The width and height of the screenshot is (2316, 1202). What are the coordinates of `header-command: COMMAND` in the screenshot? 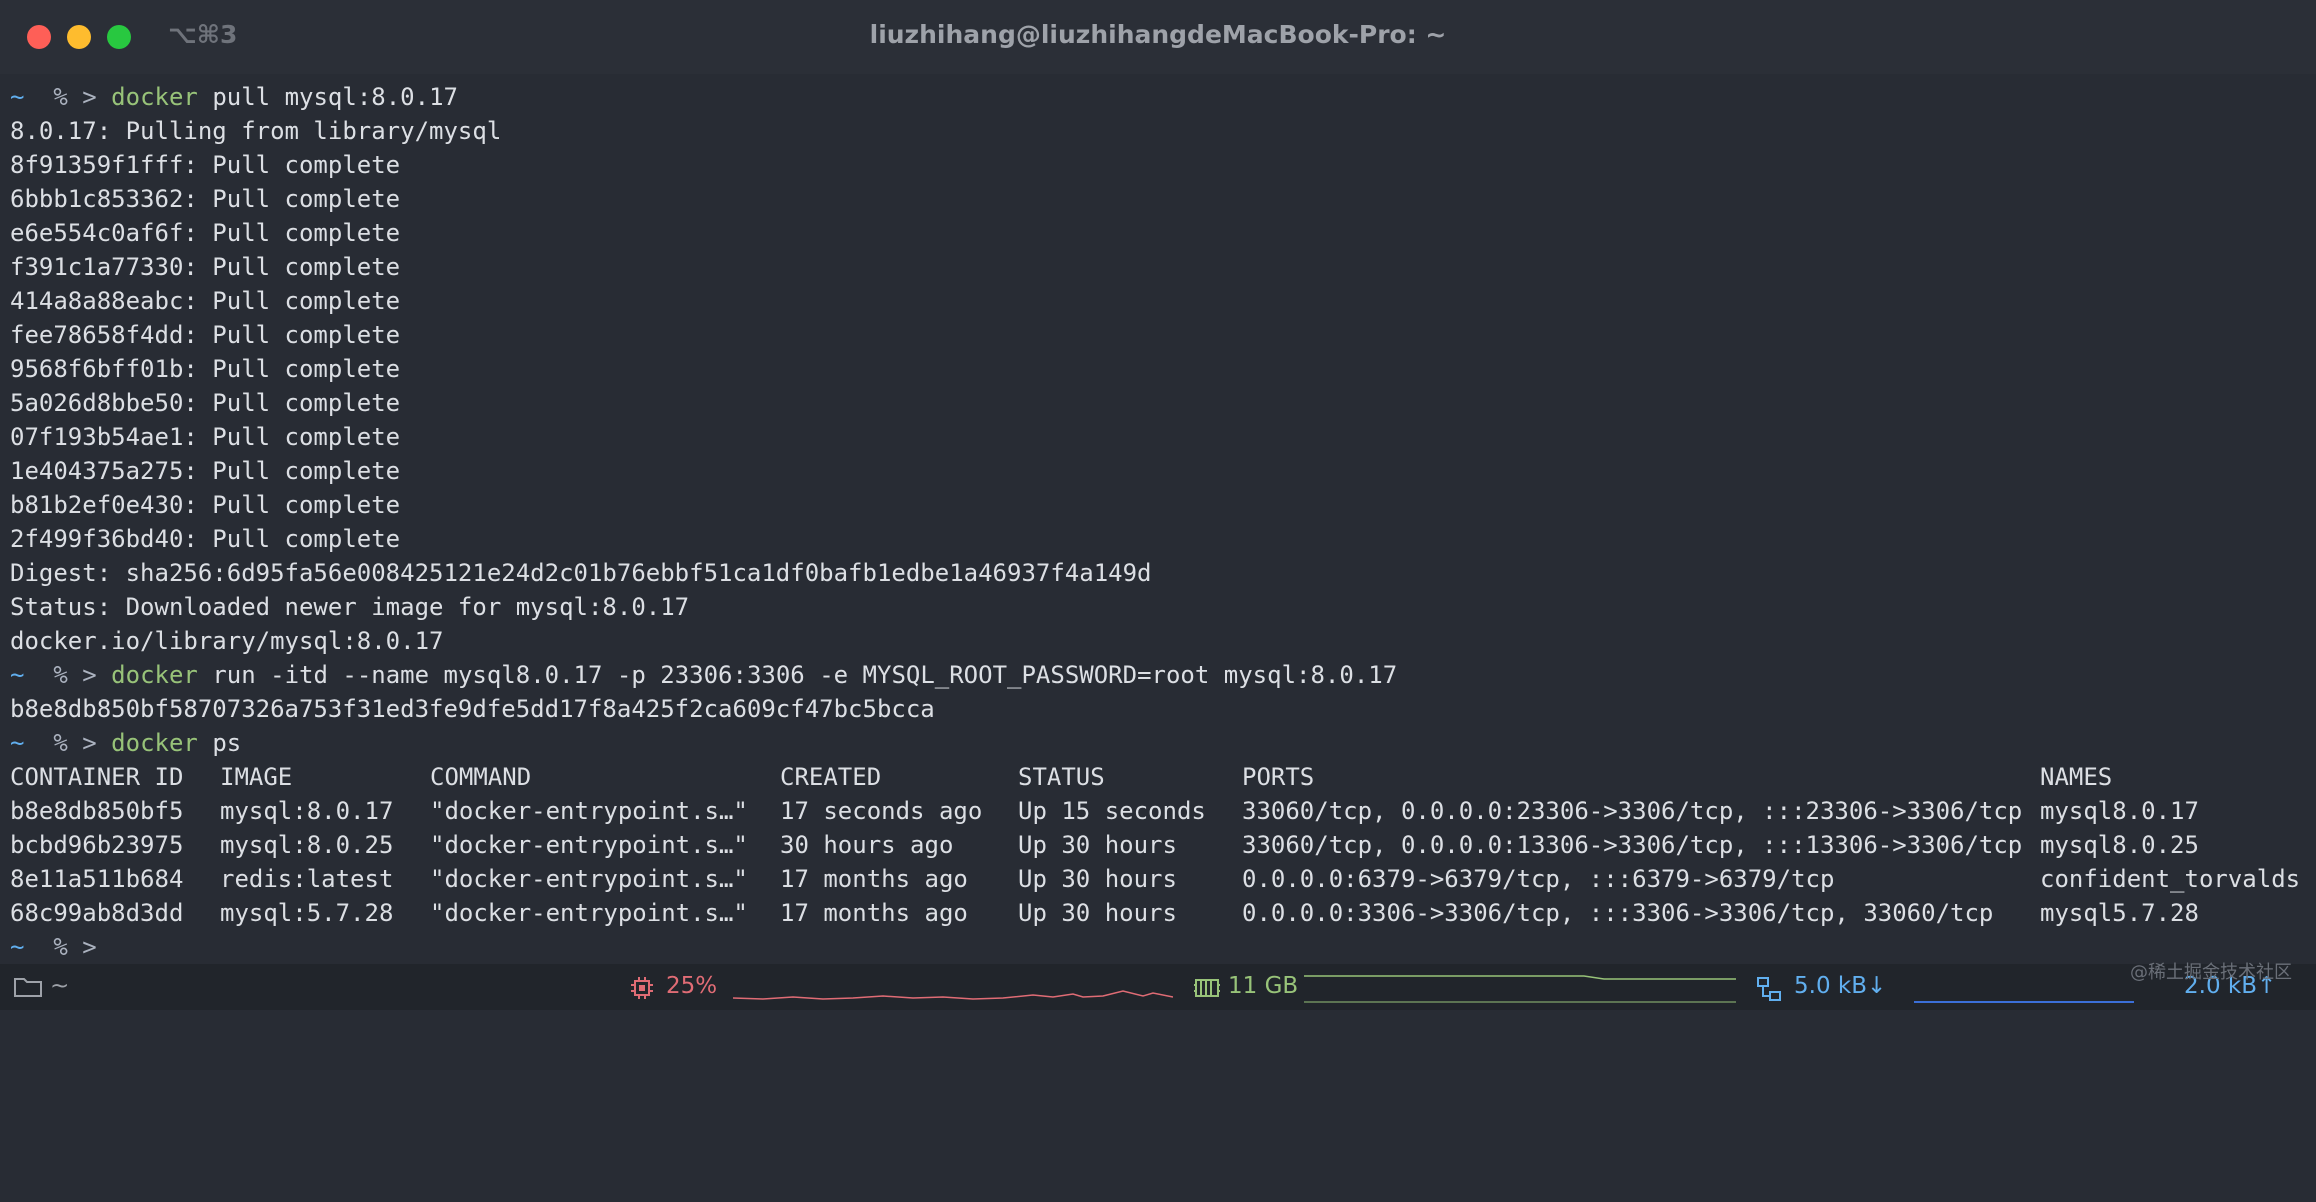 It's located at (481, 777).